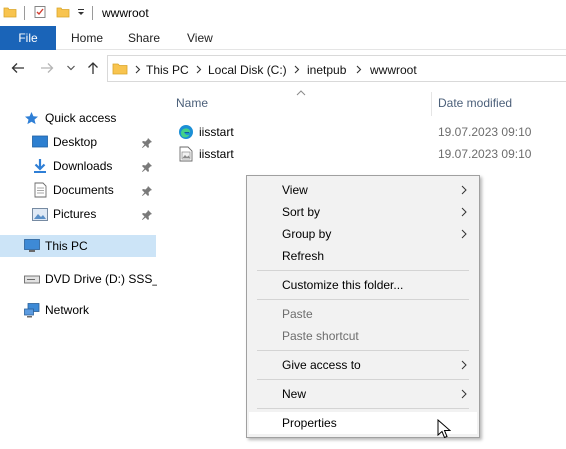 Image resolution: width=566 pixels, height=449 pixels. What do you see at coordinates (81, 118) in the screenshot?
I see `sidebar-item-label: Quick access` at bounding box center [81, 118].